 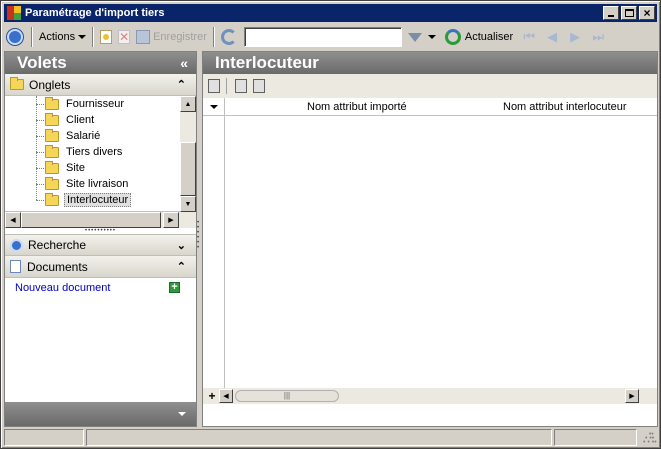 What do you see at coordinates (171, 37) in the screenshot?
I see `save-button: Enregistrer` at bounding box center [171, 37].